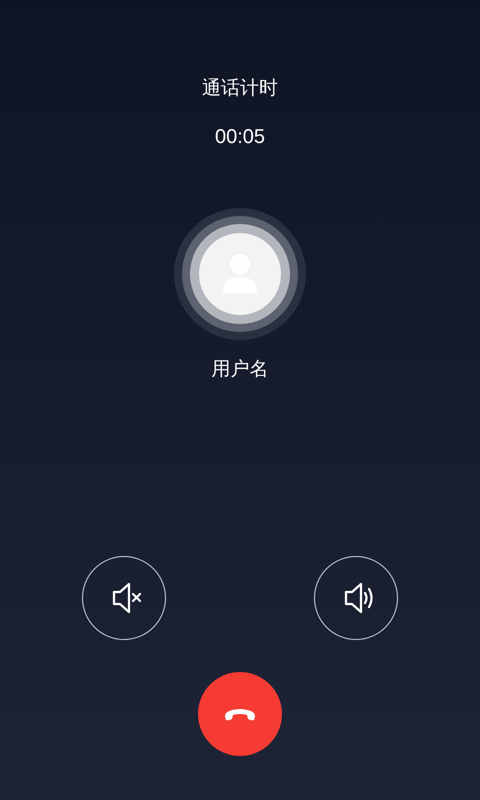  Describe the element at coordinates (240, 88) in the screenshot. I see `call-status-title: 通话计时` at that location.